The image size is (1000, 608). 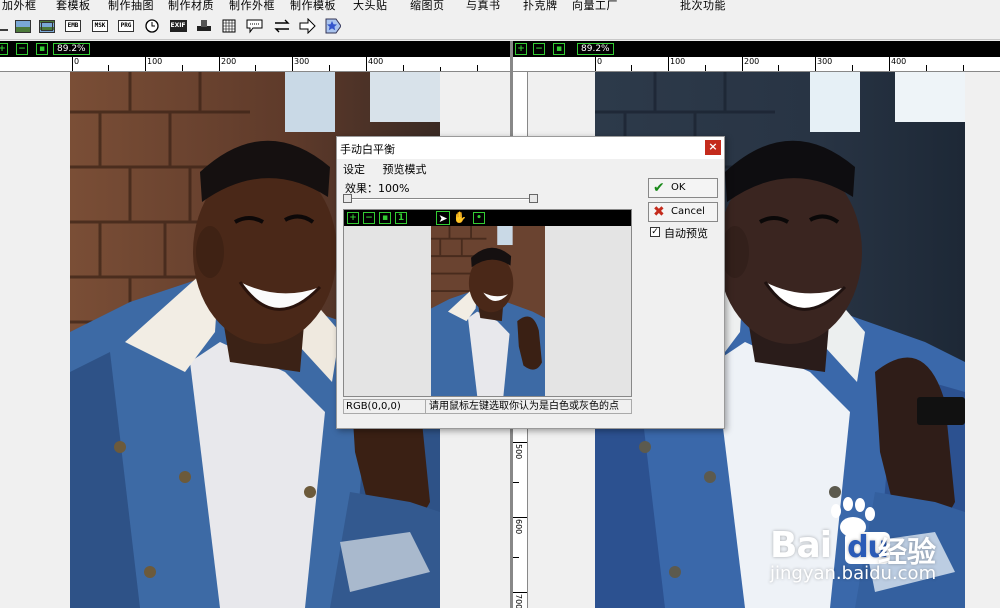 I want to click on fit-icon: ▪, so click(x=42, y=49).